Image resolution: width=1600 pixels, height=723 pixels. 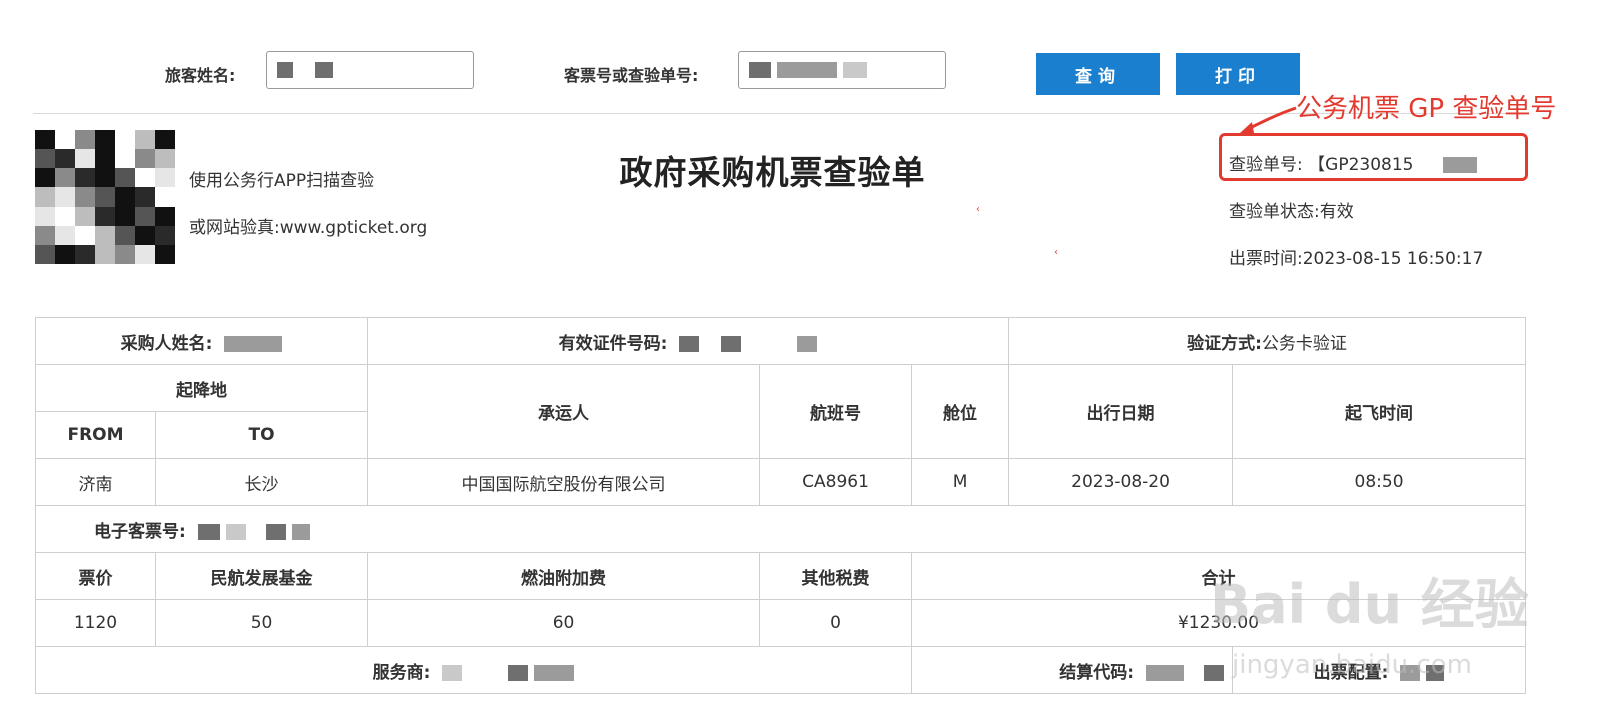 What do you see at coordinates (1121, 411) in the screenshot?
I see `date-header: 出行日期` at bounding box center [1121, 411].